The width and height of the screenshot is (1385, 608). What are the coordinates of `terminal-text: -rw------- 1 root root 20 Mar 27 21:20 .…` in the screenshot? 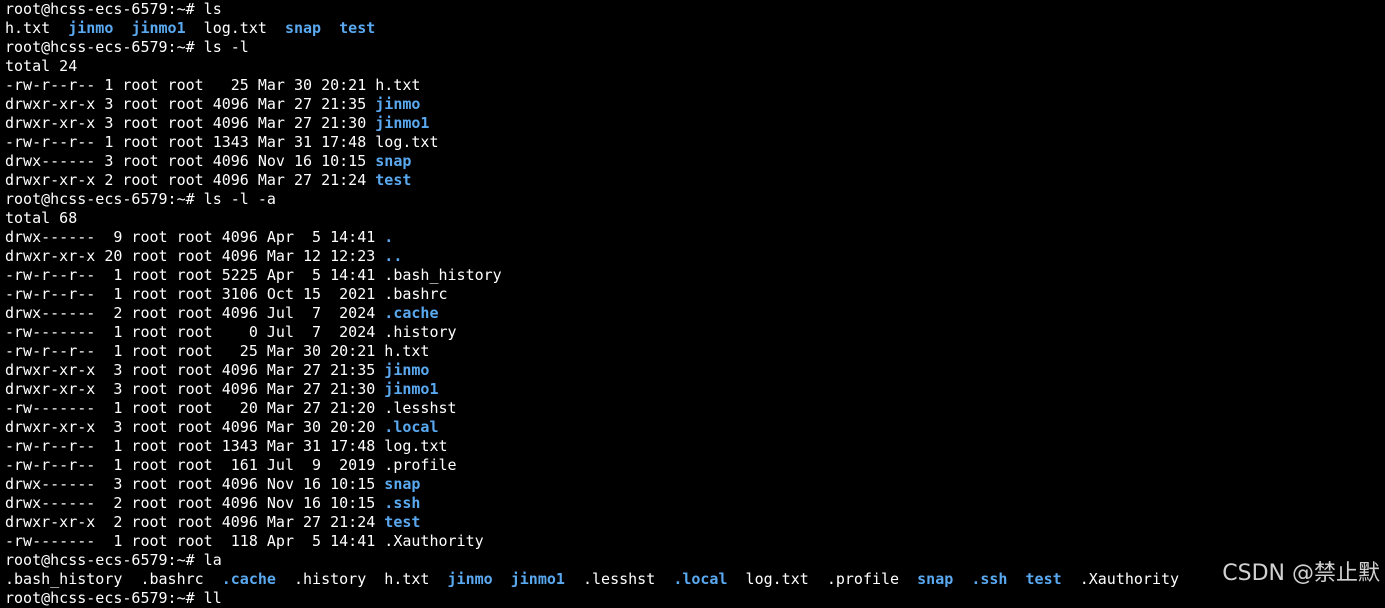 It's located at (231, 408).